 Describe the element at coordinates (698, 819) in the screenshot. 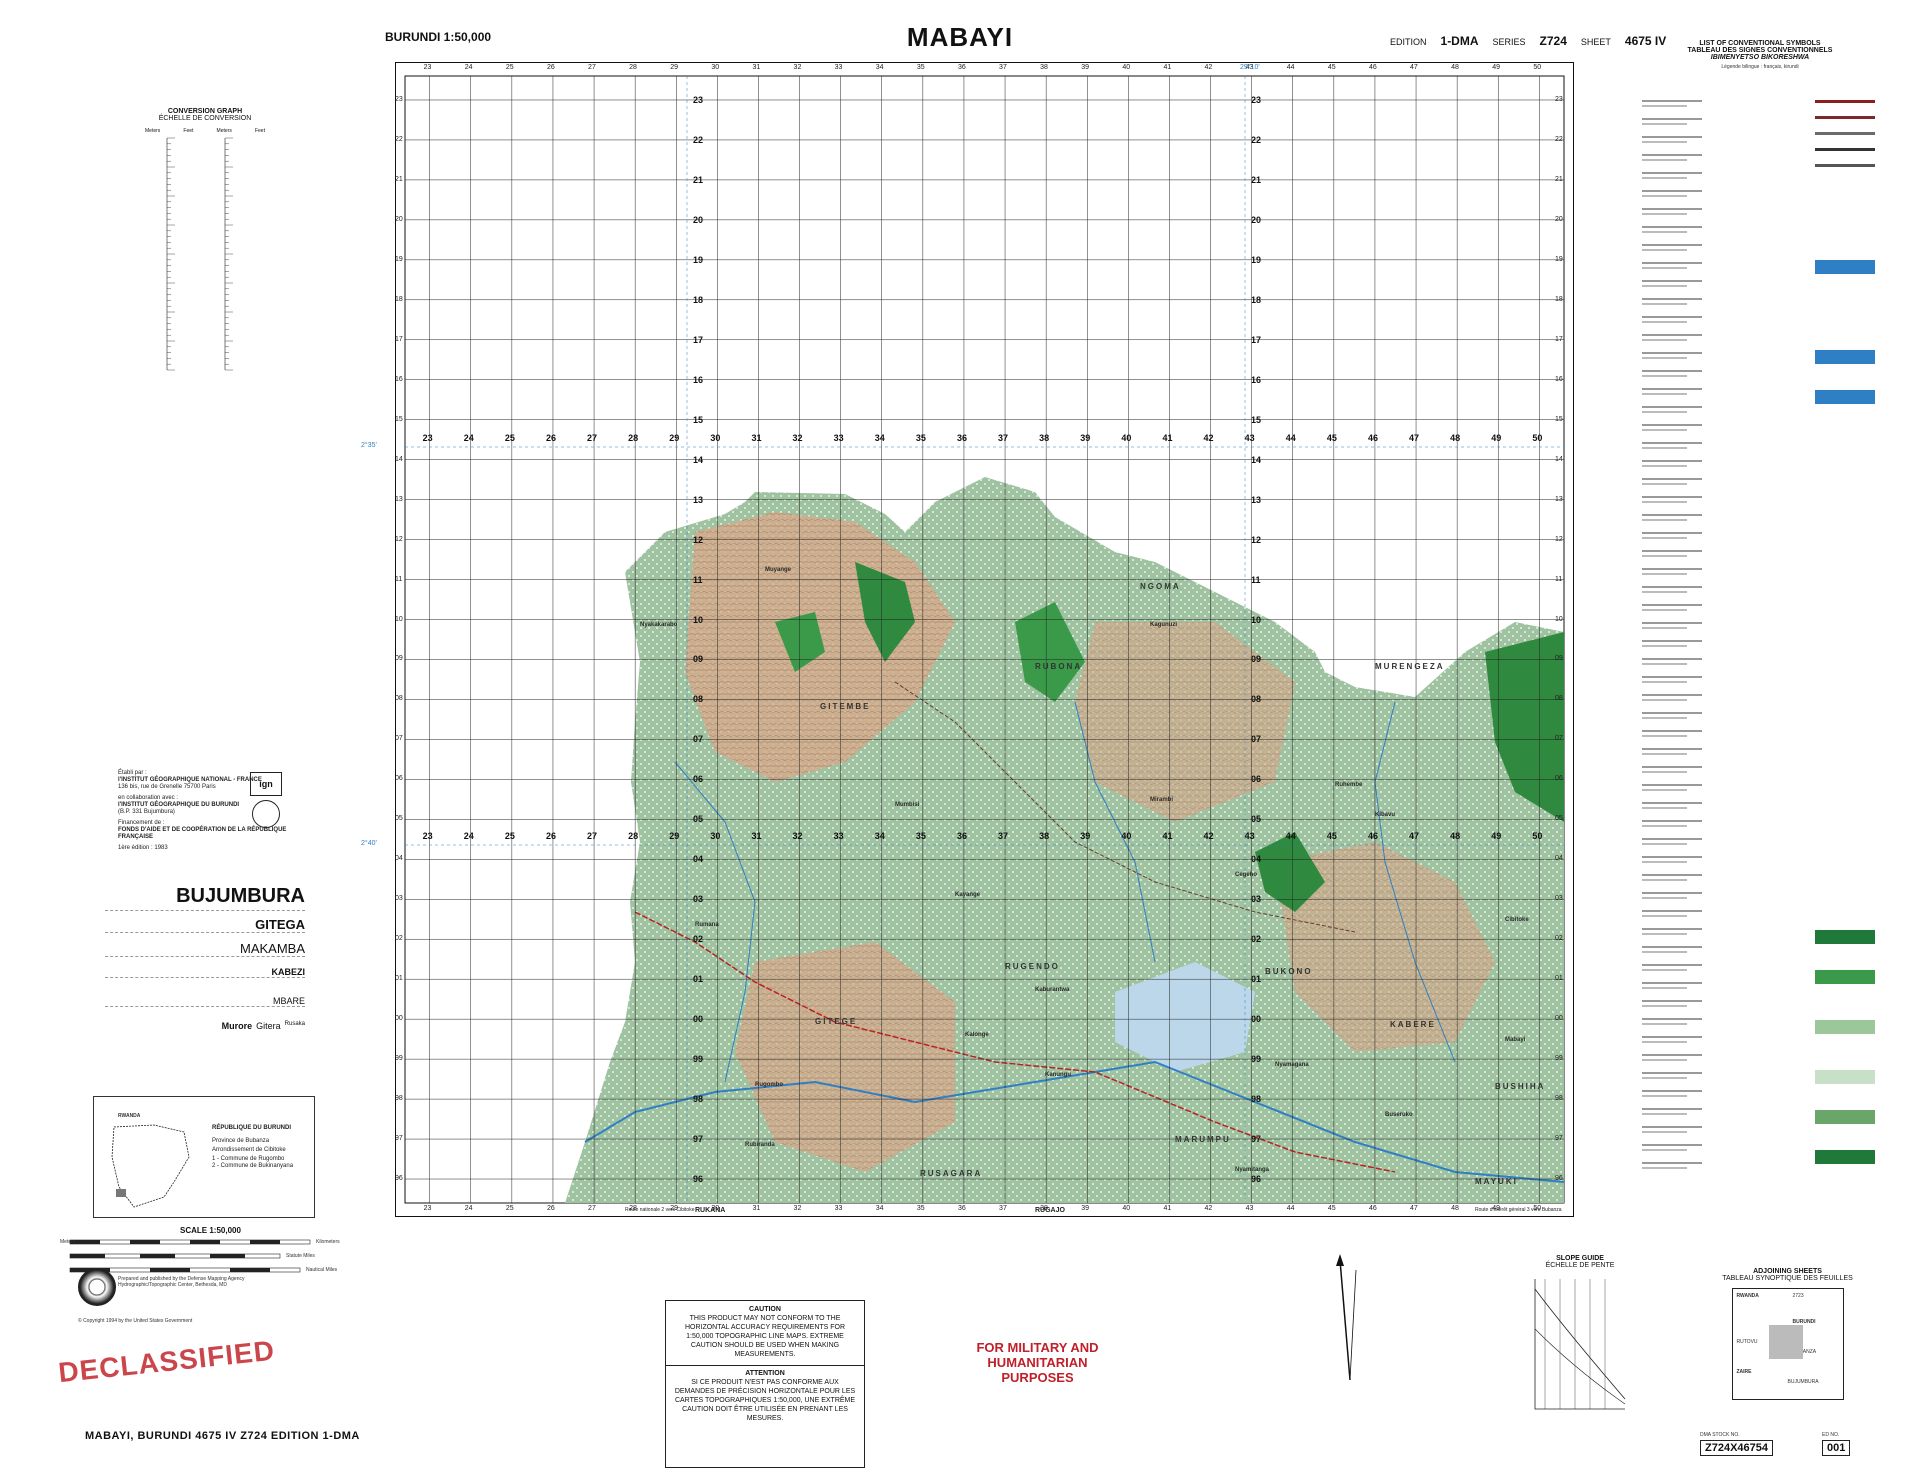

I see `grid-row-label-inner: 05` at that location.